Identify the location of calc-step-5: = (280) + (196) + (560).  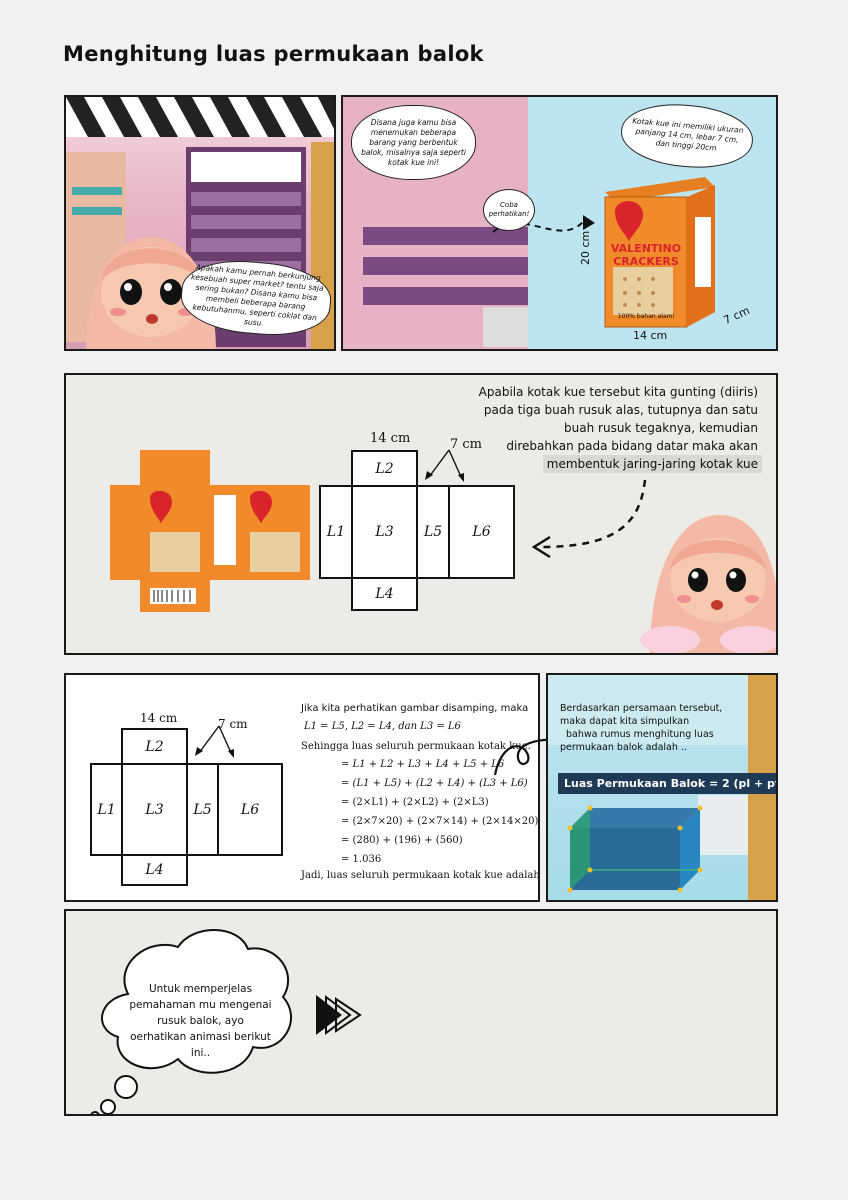
(402, 840).